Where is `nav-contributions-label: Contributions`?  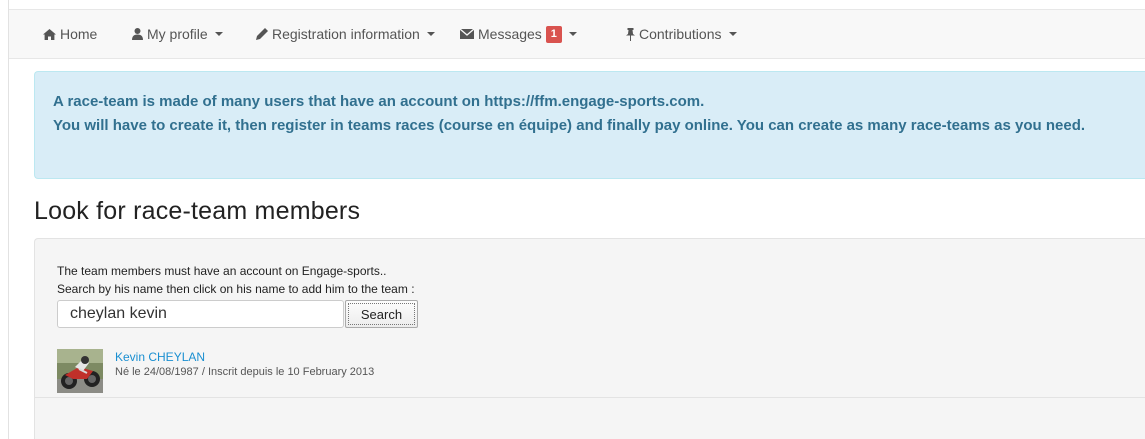
nav-contributions-label: Contributions is located at coordinates (680, 34).